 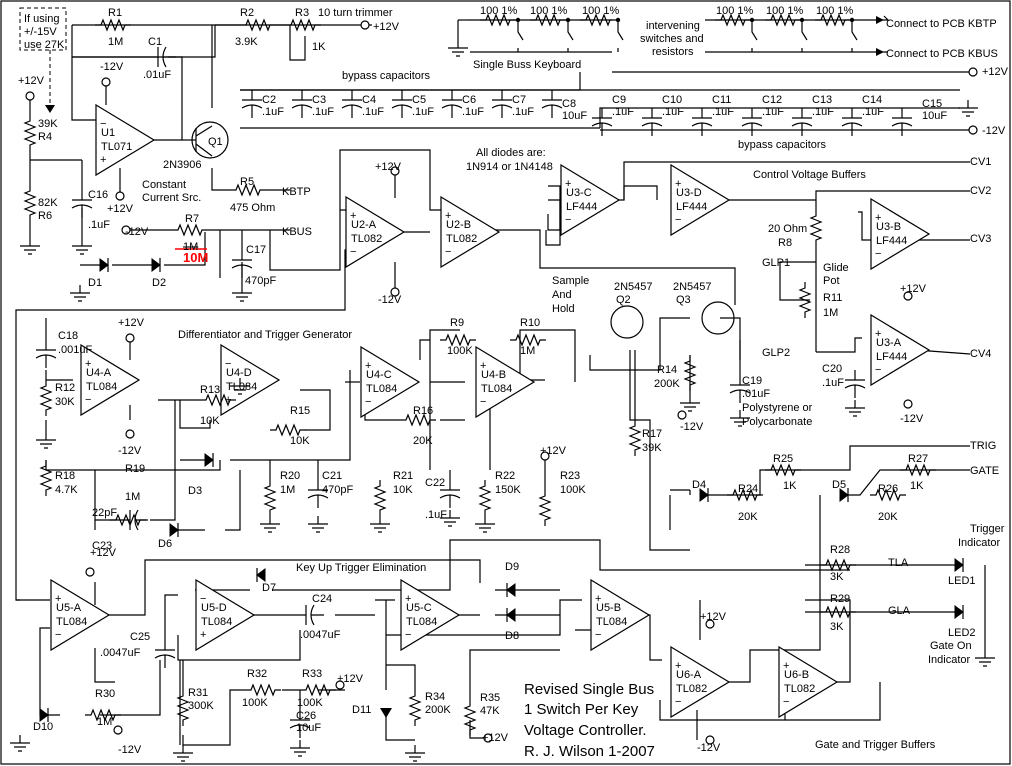 What do you see at coordinates (98, 195) in the screenshot?
I see `components-c16-label: C16` at bounding box center [98, 195].